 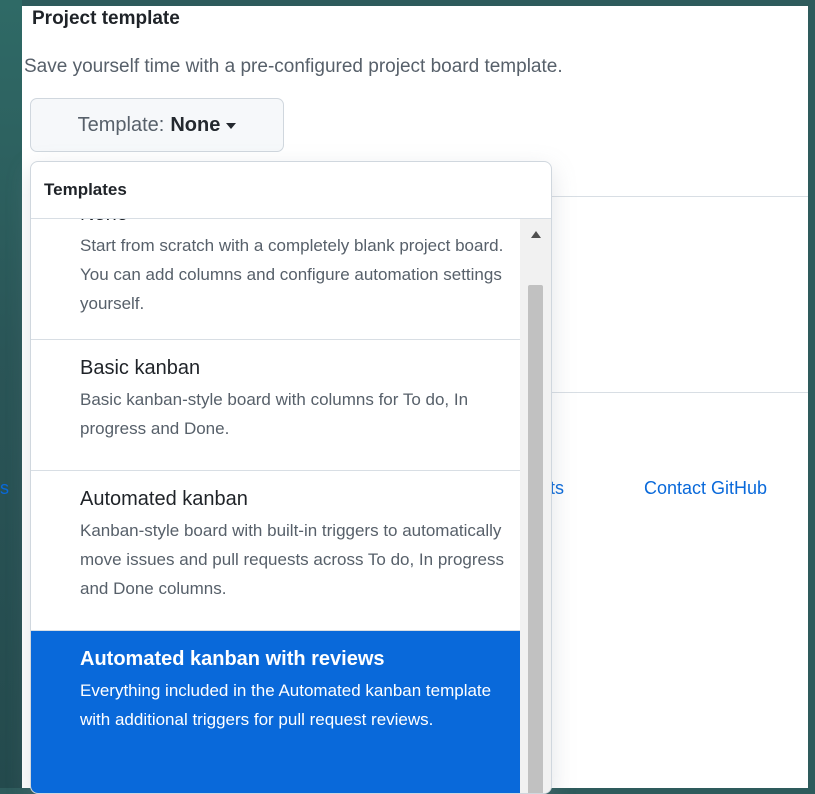 I want to click on template-select-button: Template: None, so click(x=157, y=125).